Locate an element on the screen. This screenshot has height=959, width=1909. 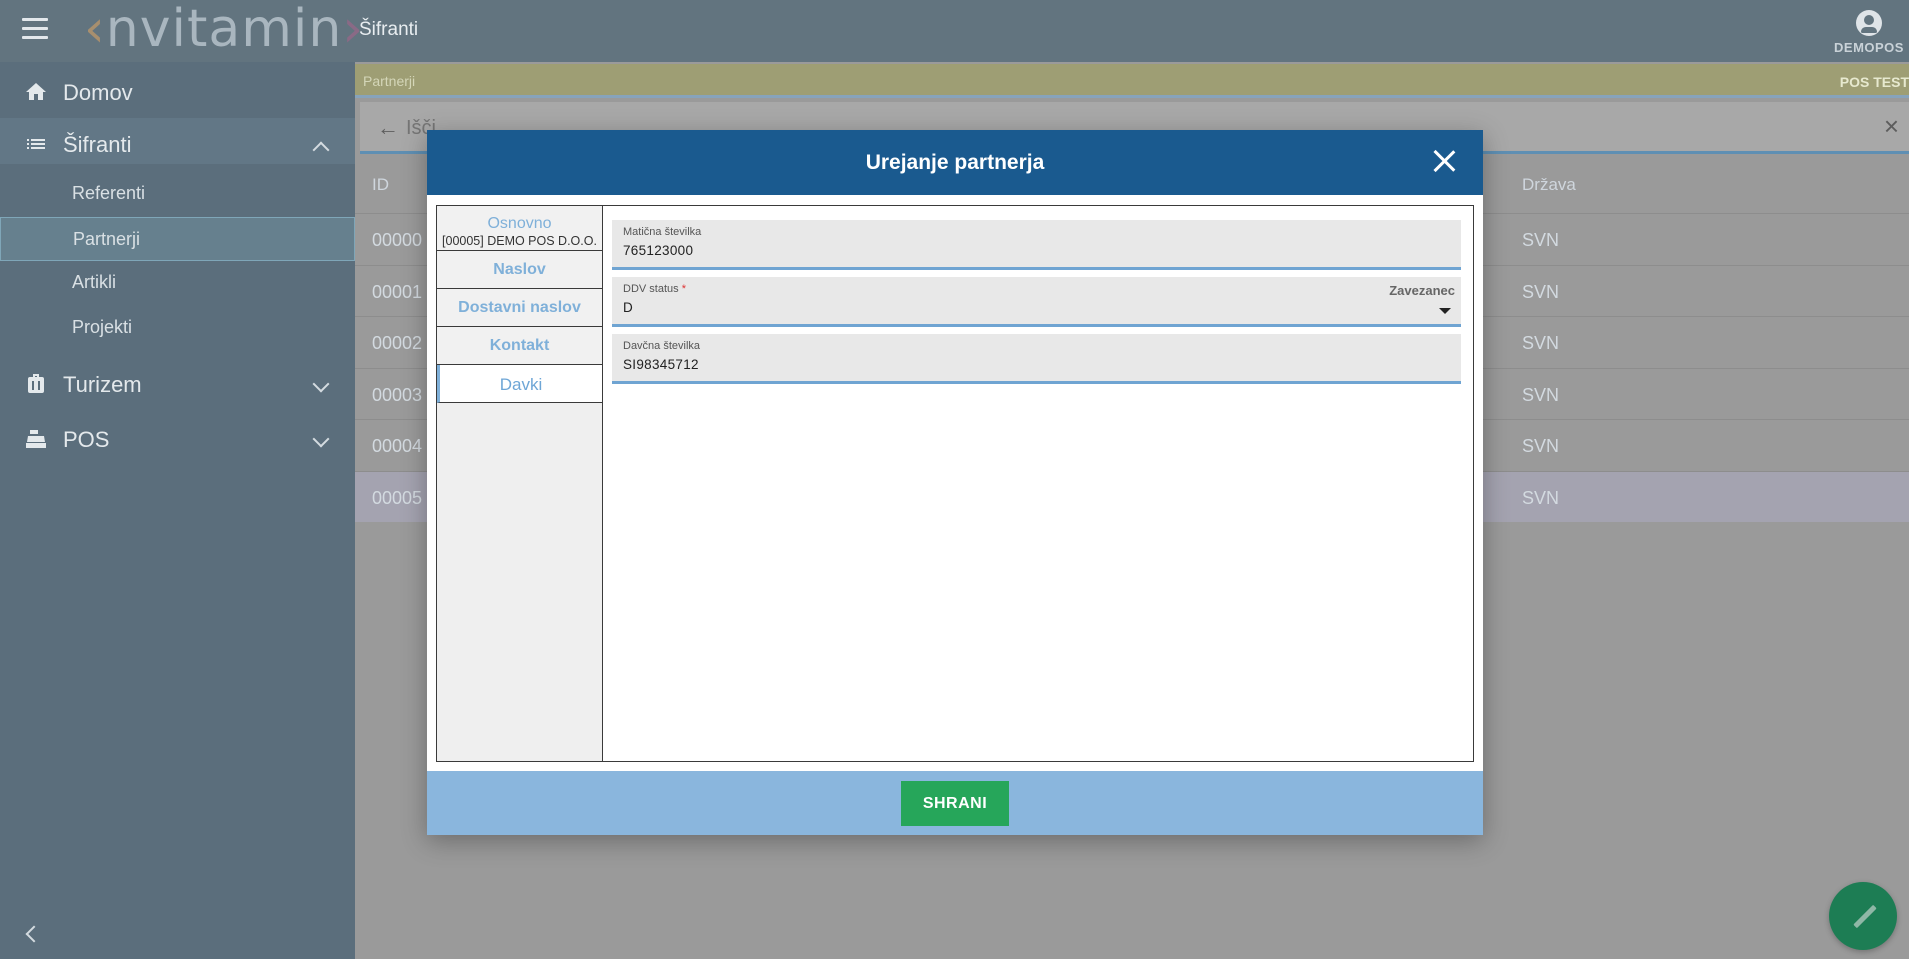
tab-davki: Davki is located at coordinates (519, 384).